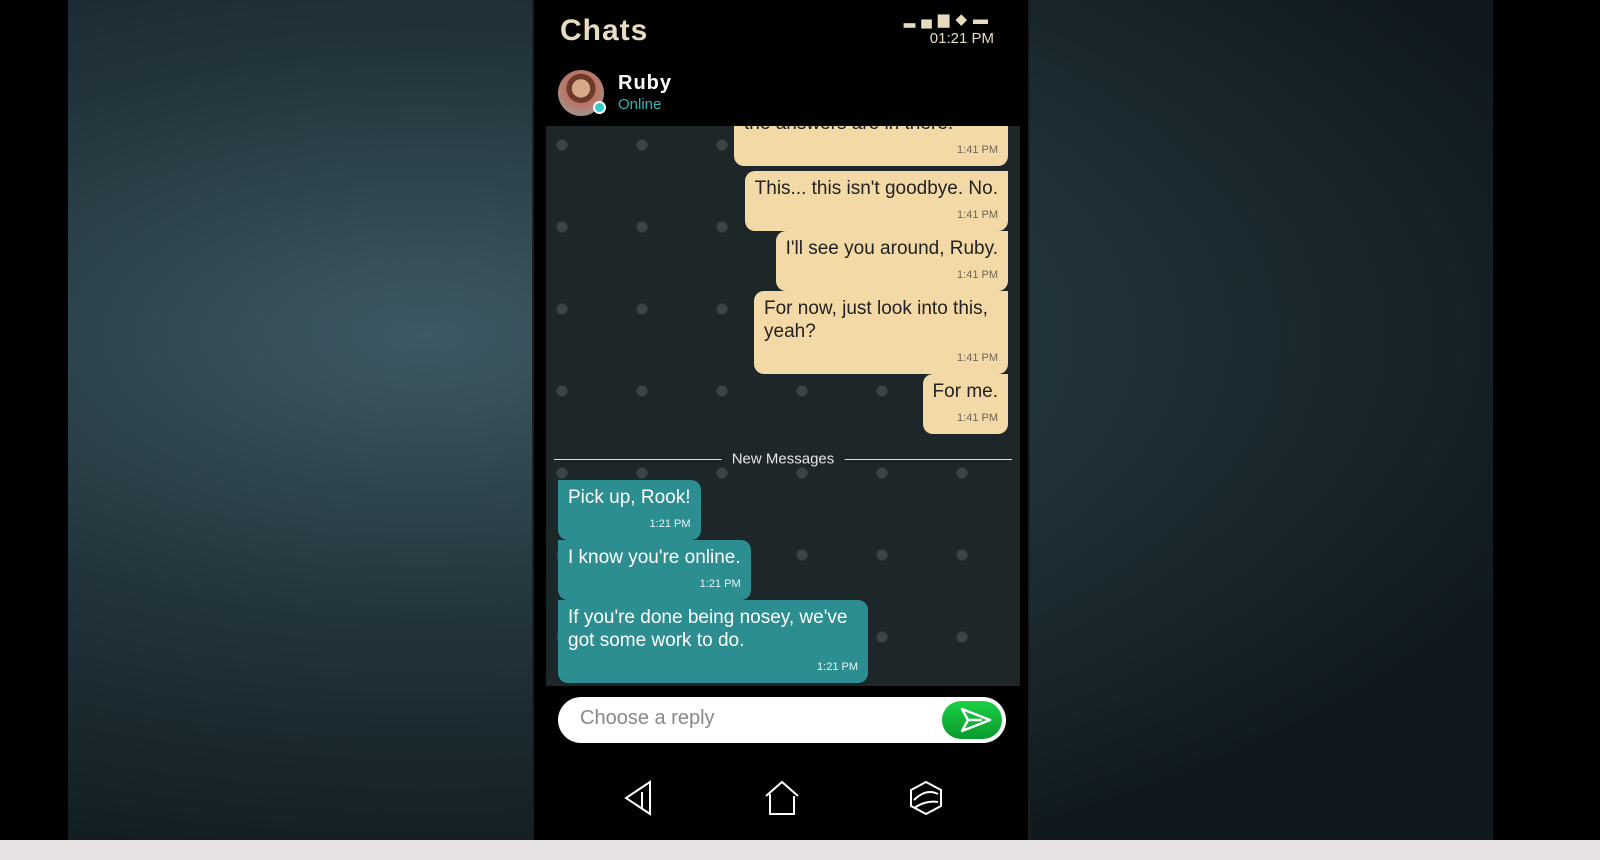  What do you see at coordinates (876, 188) in the screenshot?
I see `message-text: This... this isn't goodbye. No.` at bounding box center [876, 188].